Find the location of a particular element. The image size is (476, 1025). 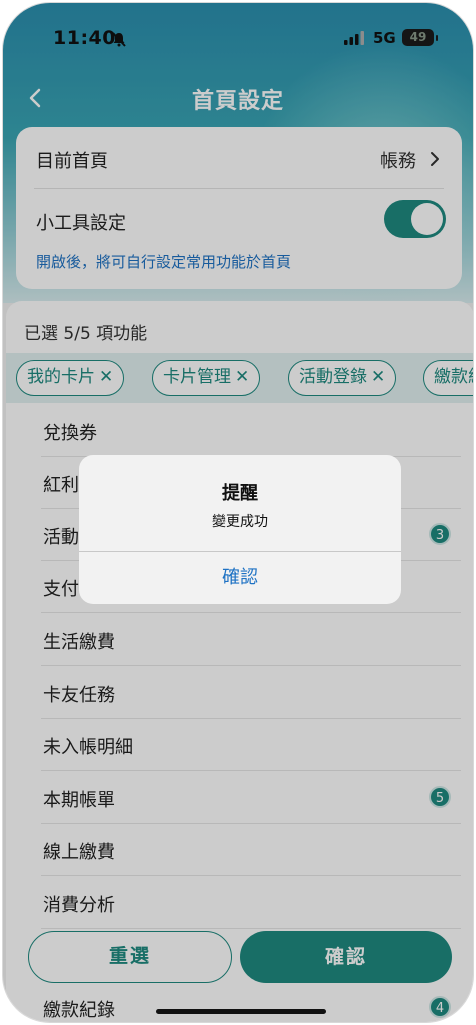

alert-confirm-button: 確認 is located at coordinates (240, 578).